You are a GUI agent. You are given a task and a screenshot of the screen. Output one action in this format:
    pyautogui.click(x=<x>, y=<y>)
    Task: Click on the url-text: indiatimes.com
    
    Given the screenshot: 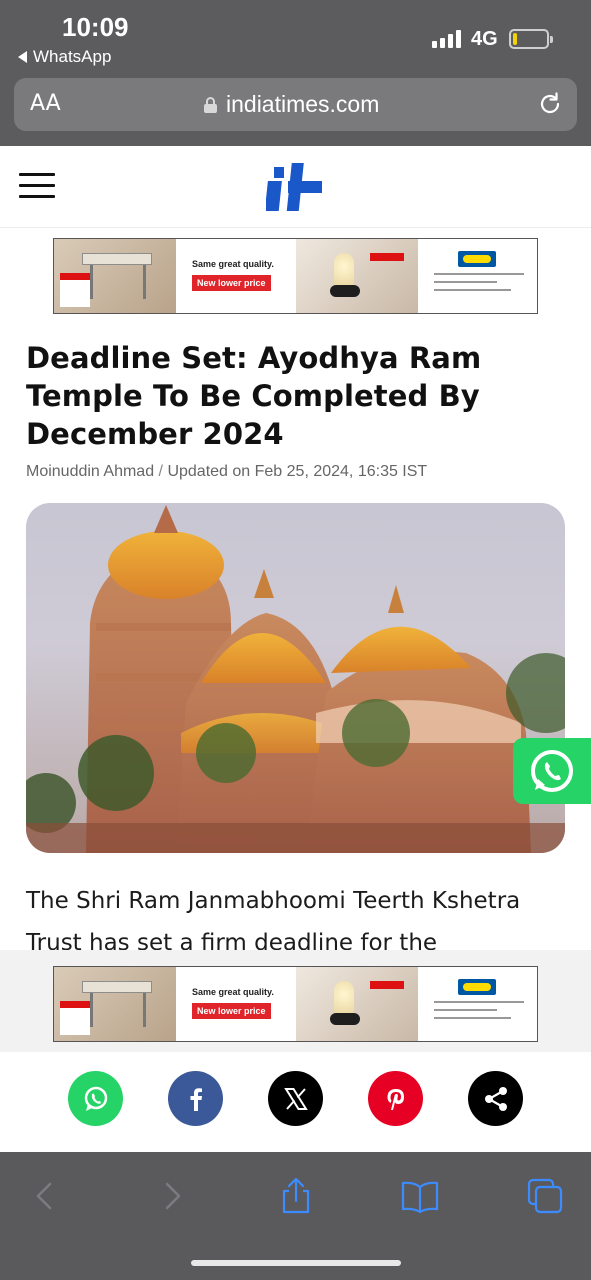 What is the action you would take?
    pyautogui.click(x=303, y=104)
    